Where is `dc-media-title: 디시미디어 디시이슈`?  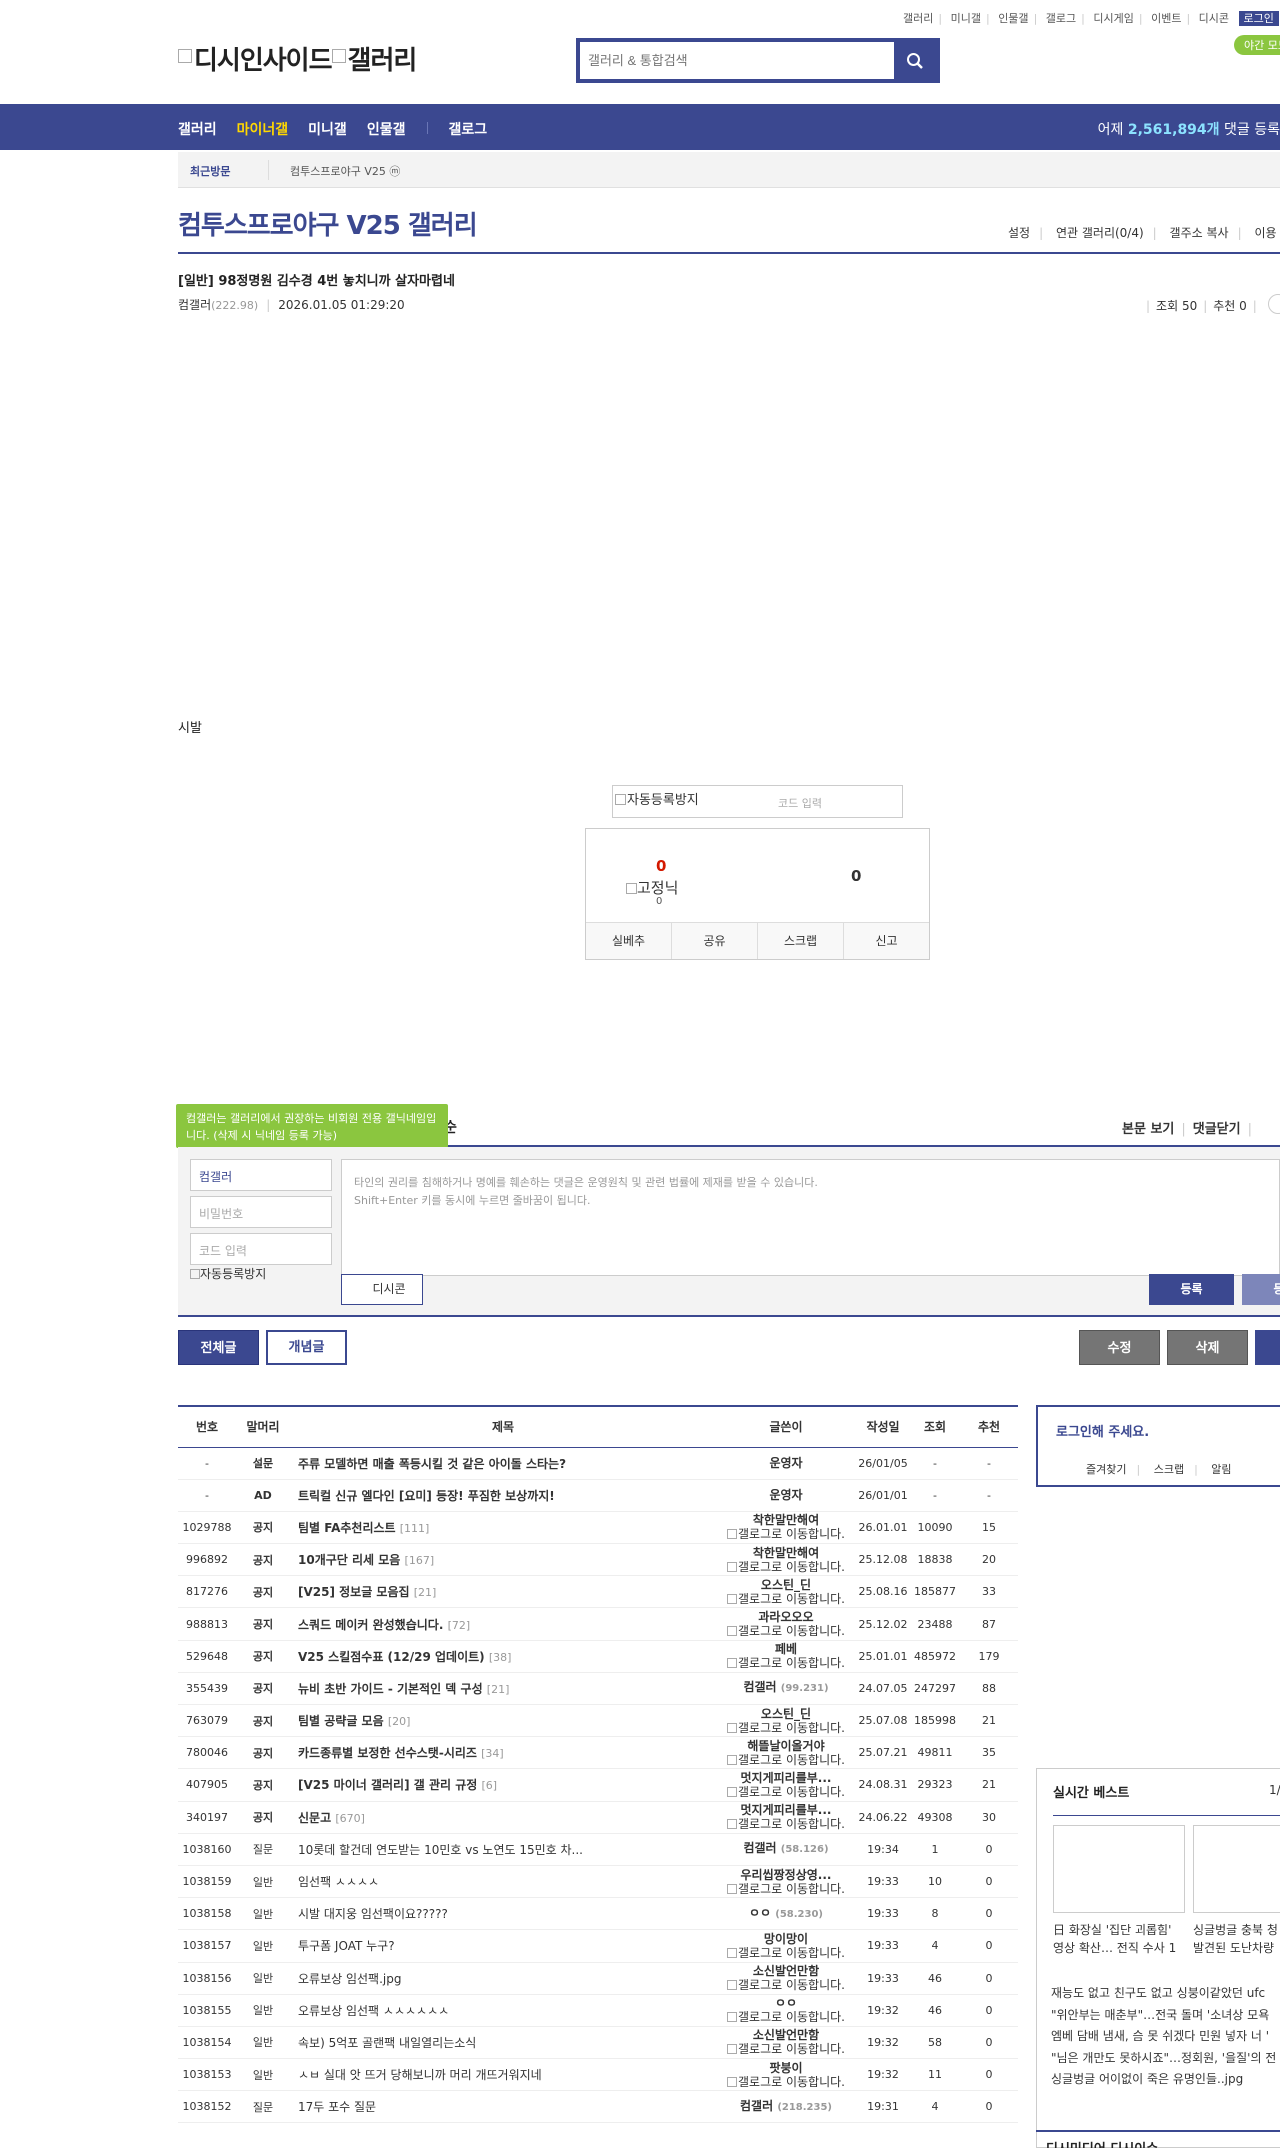 dc-media-title: 디시미디어 디시이슈 is located at coordinates (1102, 2143).